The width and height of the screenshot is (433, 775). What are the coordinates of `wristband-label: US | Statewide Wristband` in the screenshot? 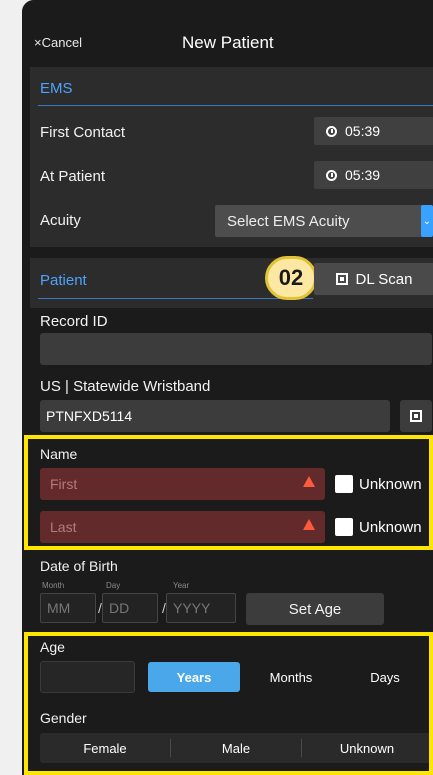 It's located at (125, 386).